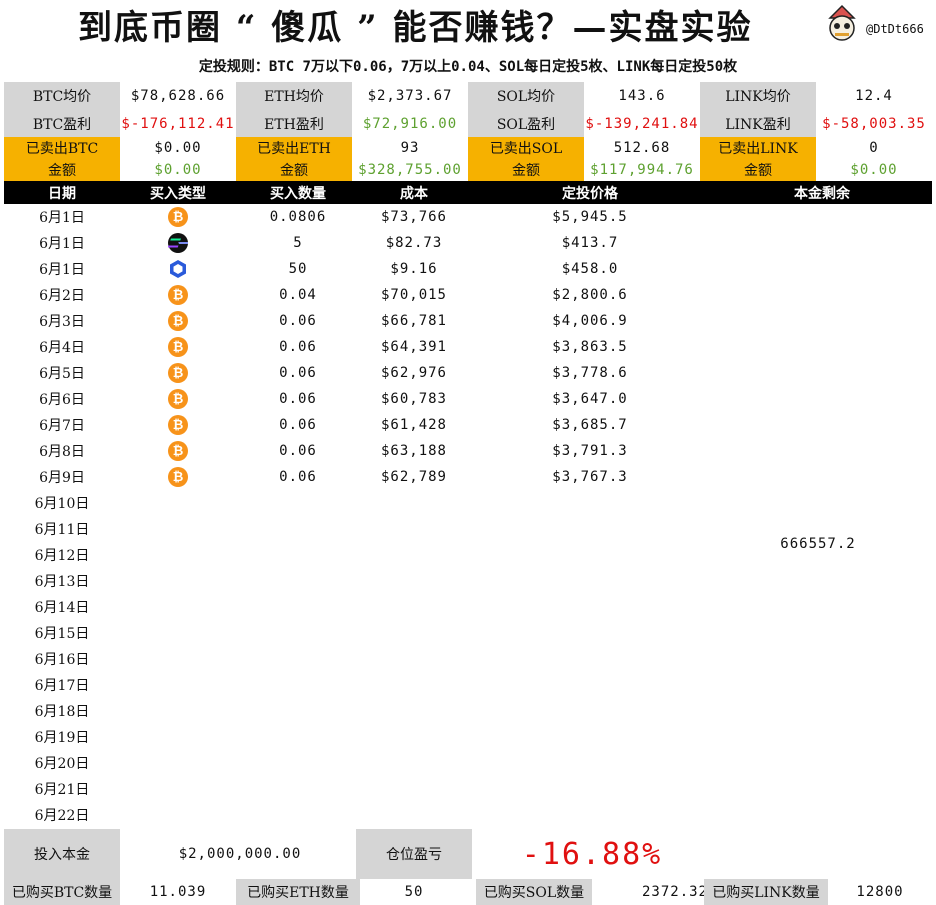 The height and width of the screenshot is (905, 936). Describe the element at coordinates (468, 711) in the screenshot. I see `table-row: 6月18日` at that location.